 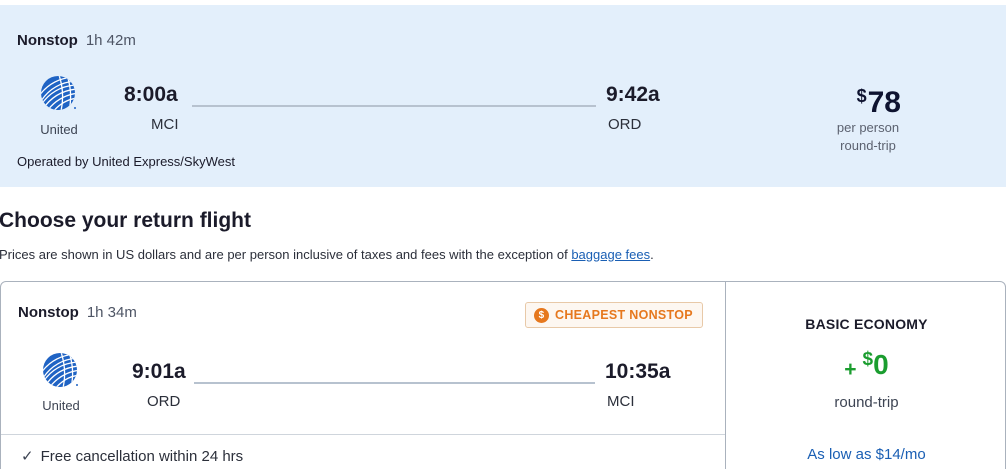 What do you see at coordinates (638, 371) in the screenshot?
I see `arrive-time: 10:35a` at bounding box center [638, 371].